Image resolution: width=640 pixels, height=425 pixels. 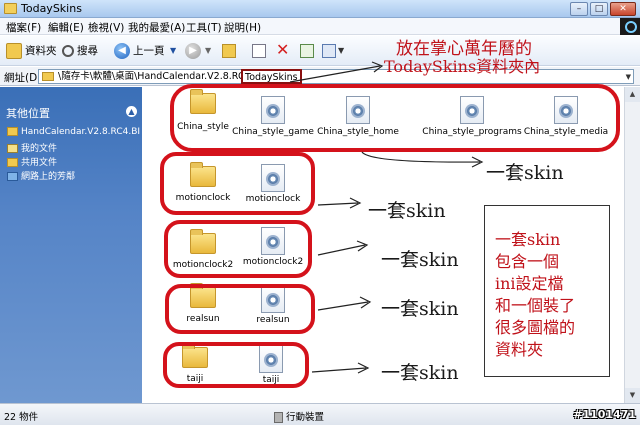 I want to click on collapse-icon: ▲, so click(x=131, y=111).